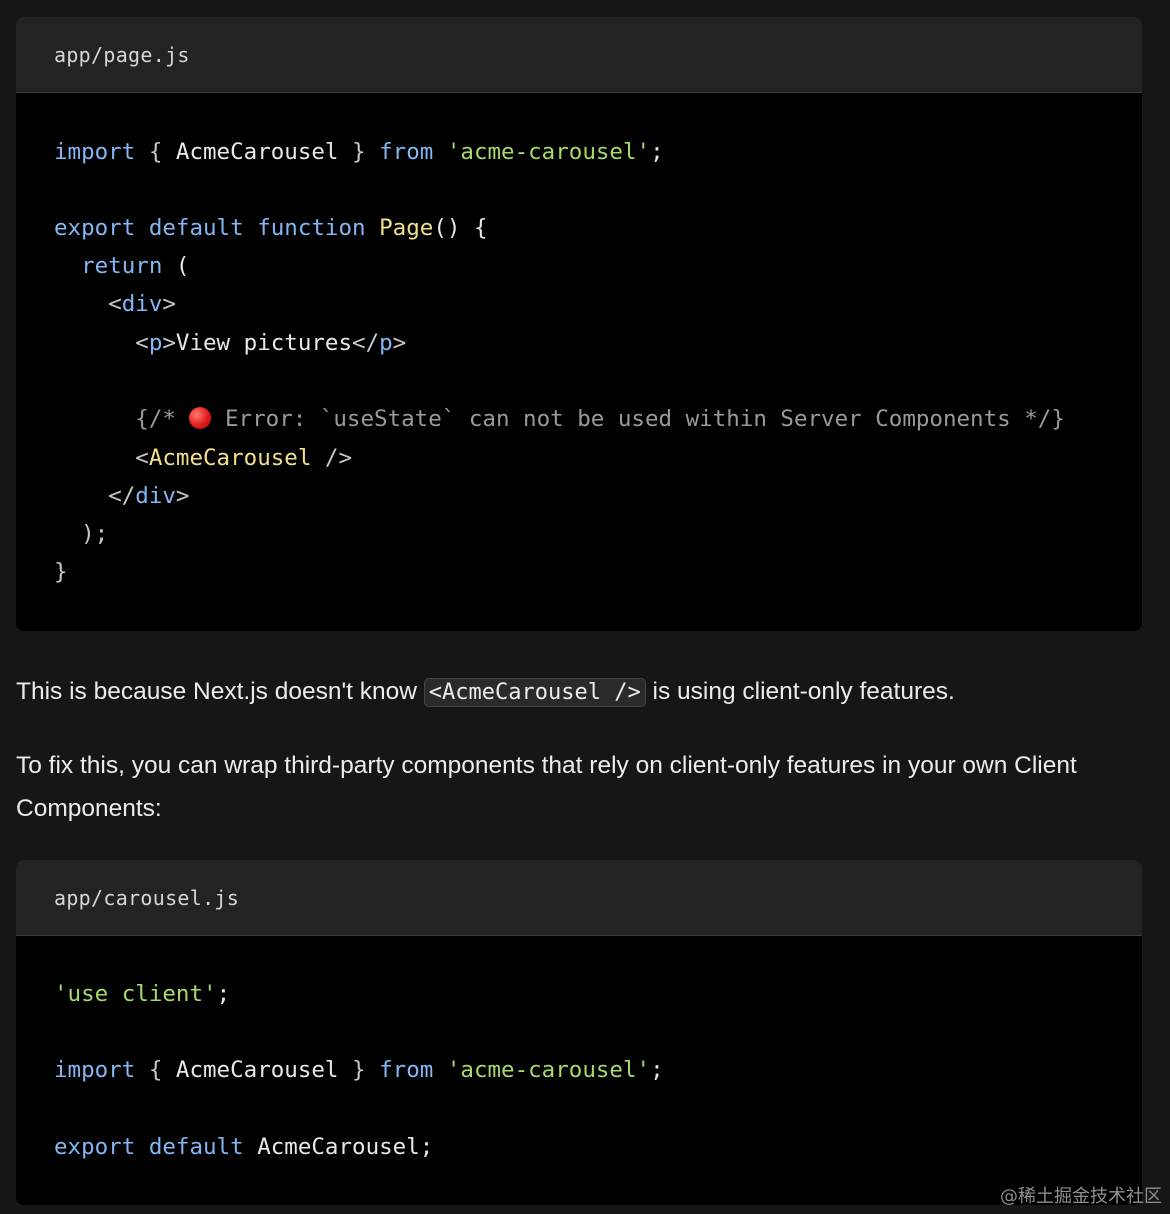 Image resolution: width=1170 pixels, height=1214 pixels. I want to click on code-line: export default function Page() {, so click(271, 228).